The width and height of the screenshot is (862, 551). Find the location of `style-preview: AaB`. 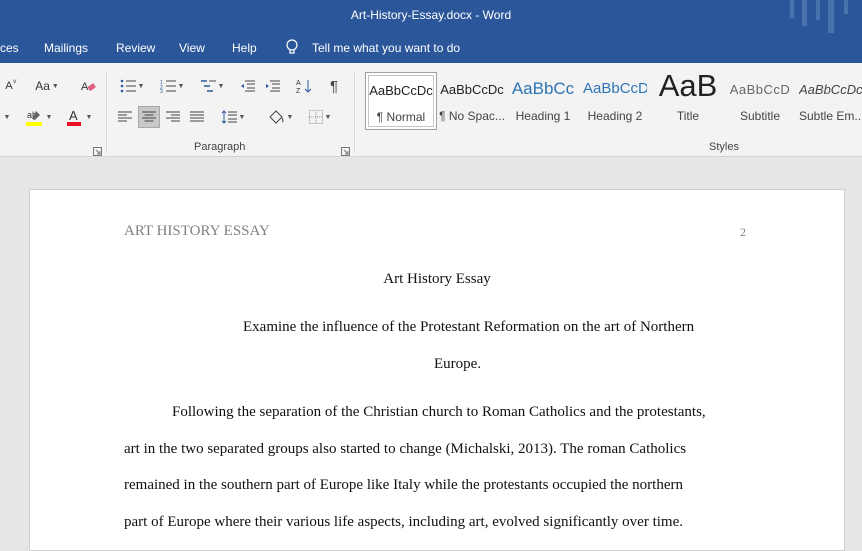

style-preview: AaB is located at coordinates (688, 87).